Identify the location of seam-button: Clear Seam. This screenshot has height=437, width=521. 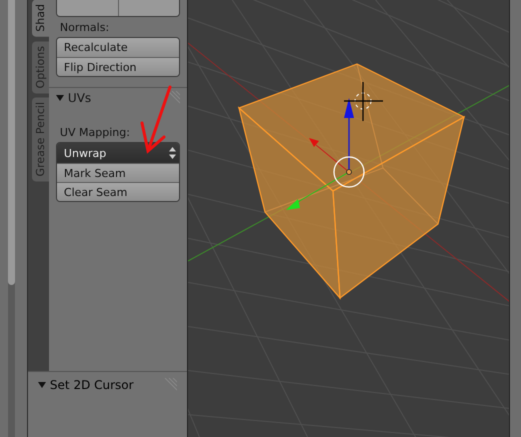
(118, 191).